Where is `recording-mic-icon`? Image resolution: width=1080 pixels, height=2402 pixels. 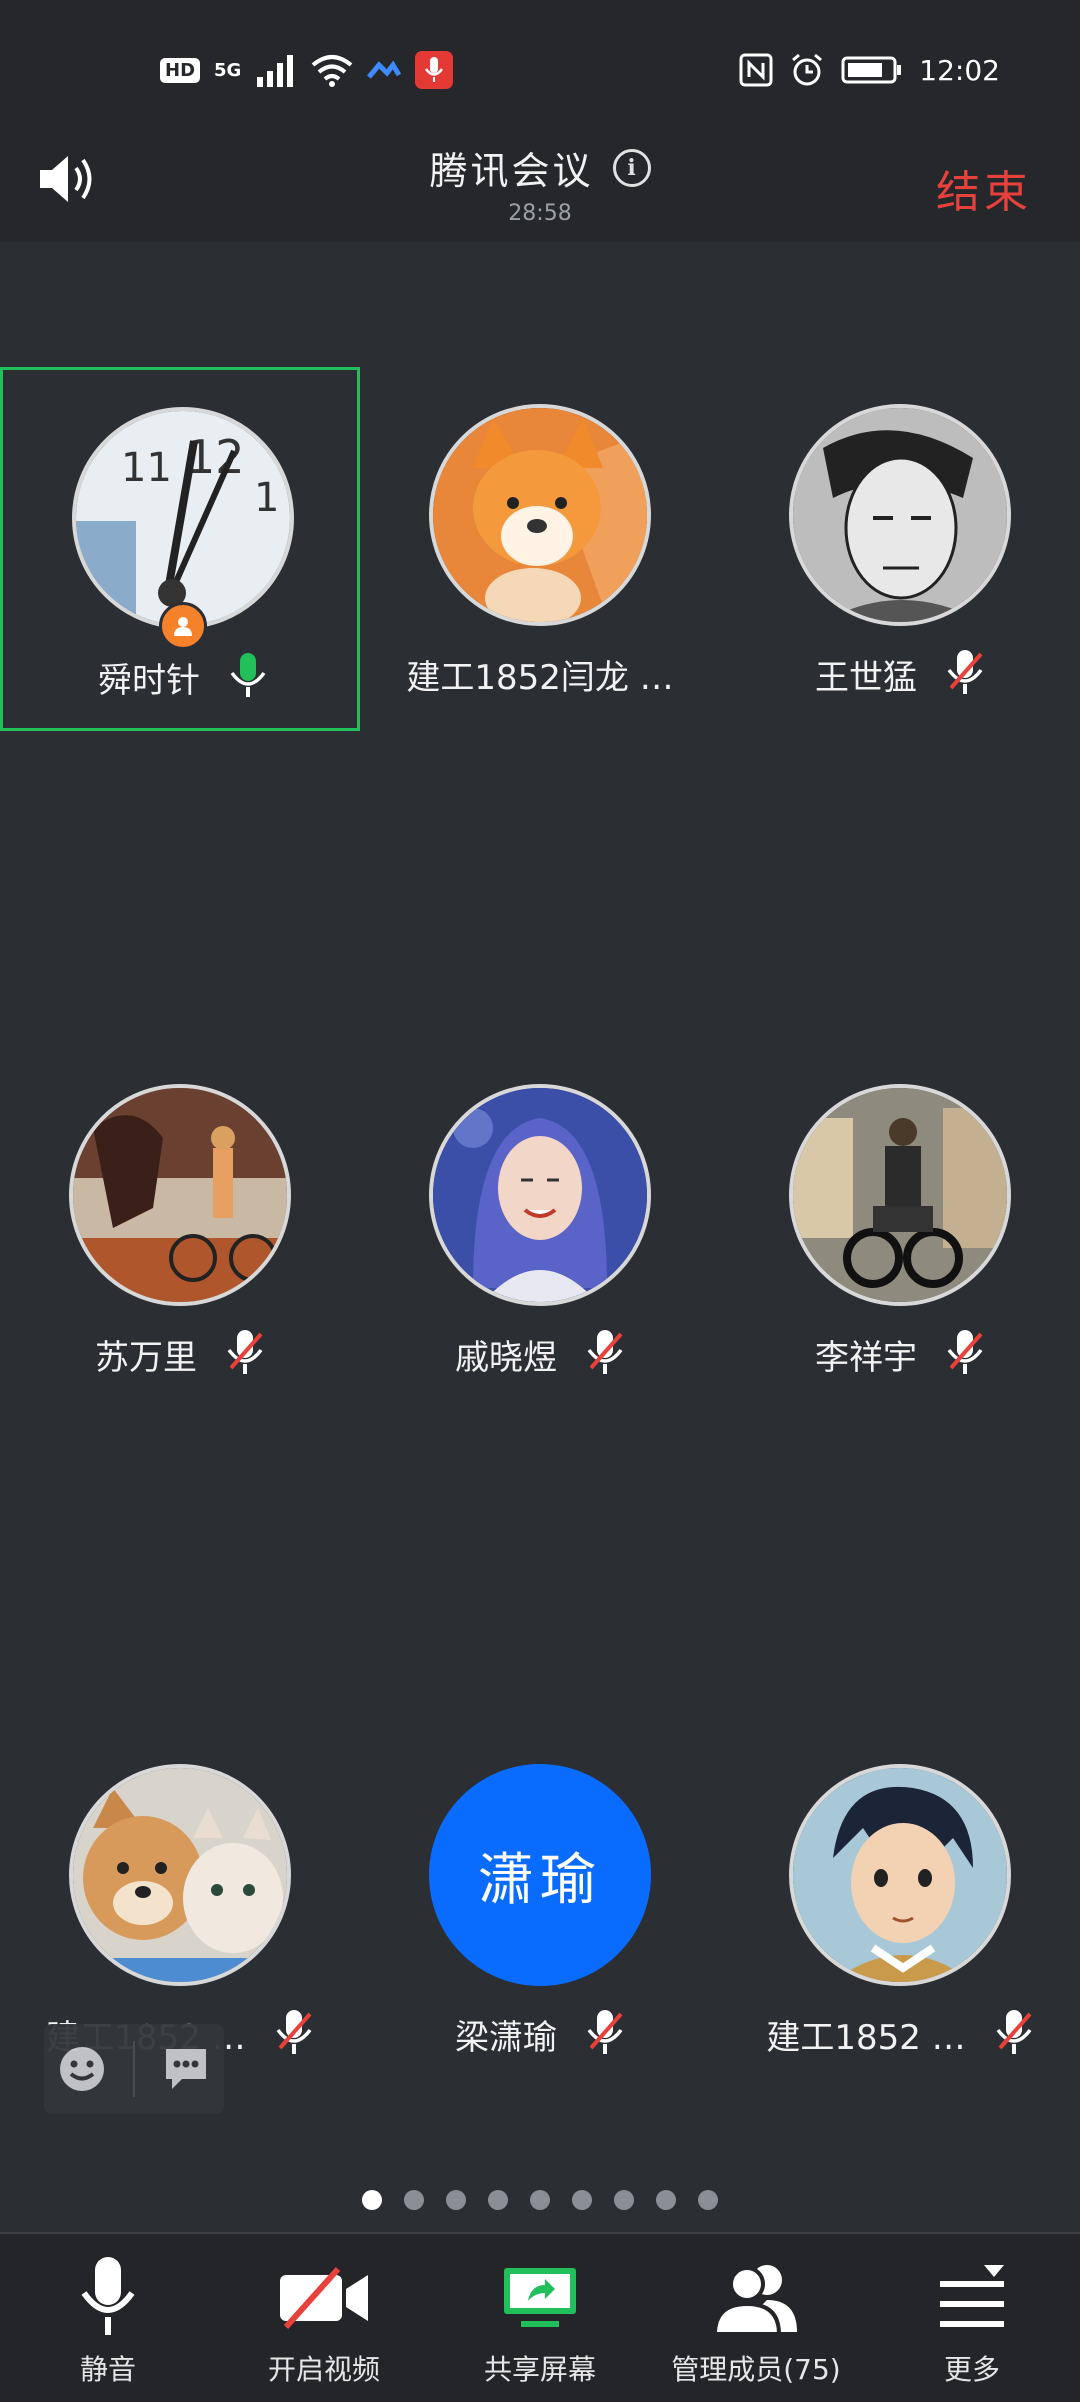
recording-mic-icon is located at coordinates (434, 70).